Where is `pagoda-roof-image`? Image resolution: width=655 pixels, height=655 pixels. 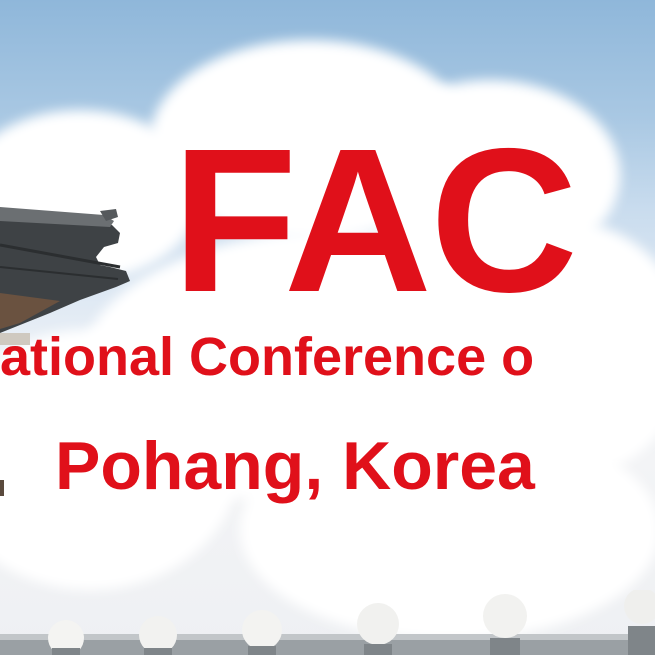
pagoda-roof-image is located at coordinates (65, 276).